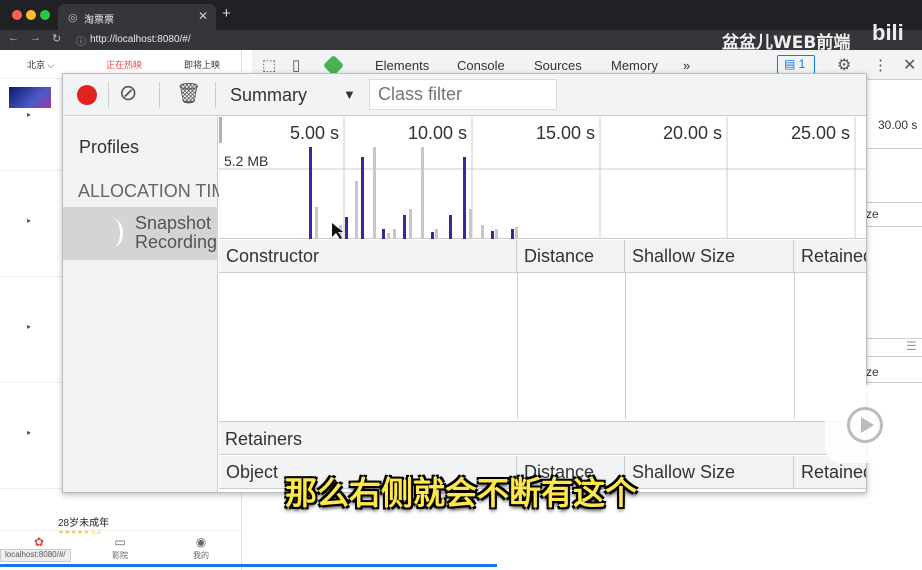 The height and width of the screenshot is (570, 922). I want to click on tab-now-showing: 正在热映, so click(124, 64).